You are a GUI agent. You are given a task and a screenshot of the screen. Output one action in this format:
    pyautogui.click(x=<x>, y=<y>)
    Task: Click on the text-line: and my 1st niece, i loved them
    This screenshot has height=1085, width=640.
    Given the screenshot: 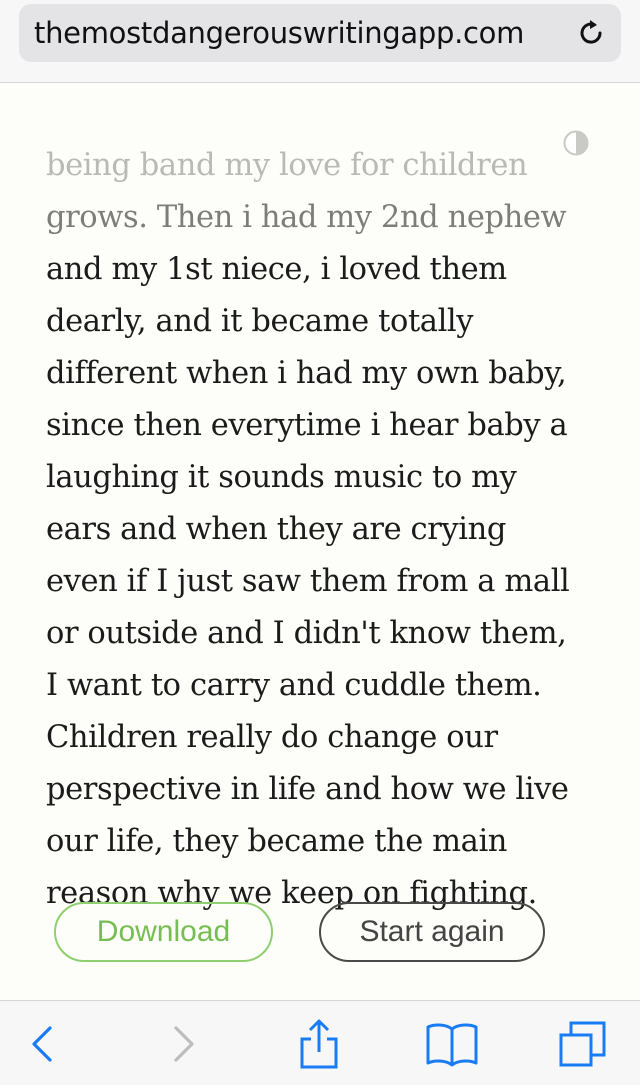 What is the action you would take?
    pyautogui.click(x=276, y=269)
    